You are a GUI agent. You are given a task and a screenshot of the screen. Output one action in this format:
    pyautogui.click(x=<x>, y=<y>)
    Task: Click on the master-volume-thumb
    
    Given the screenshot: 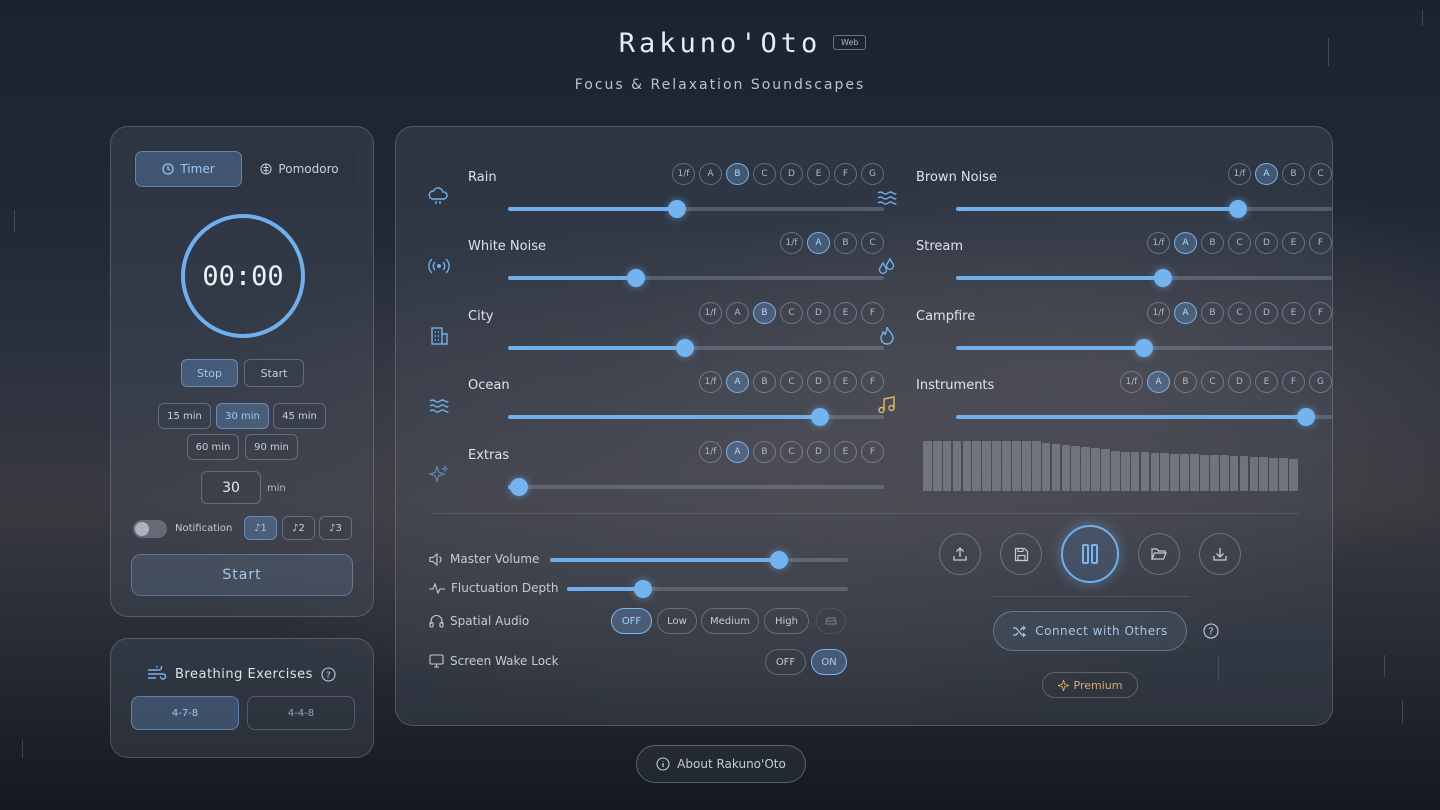 What is the action you would take?
    pyautogui.click(x=779, y=560)
    